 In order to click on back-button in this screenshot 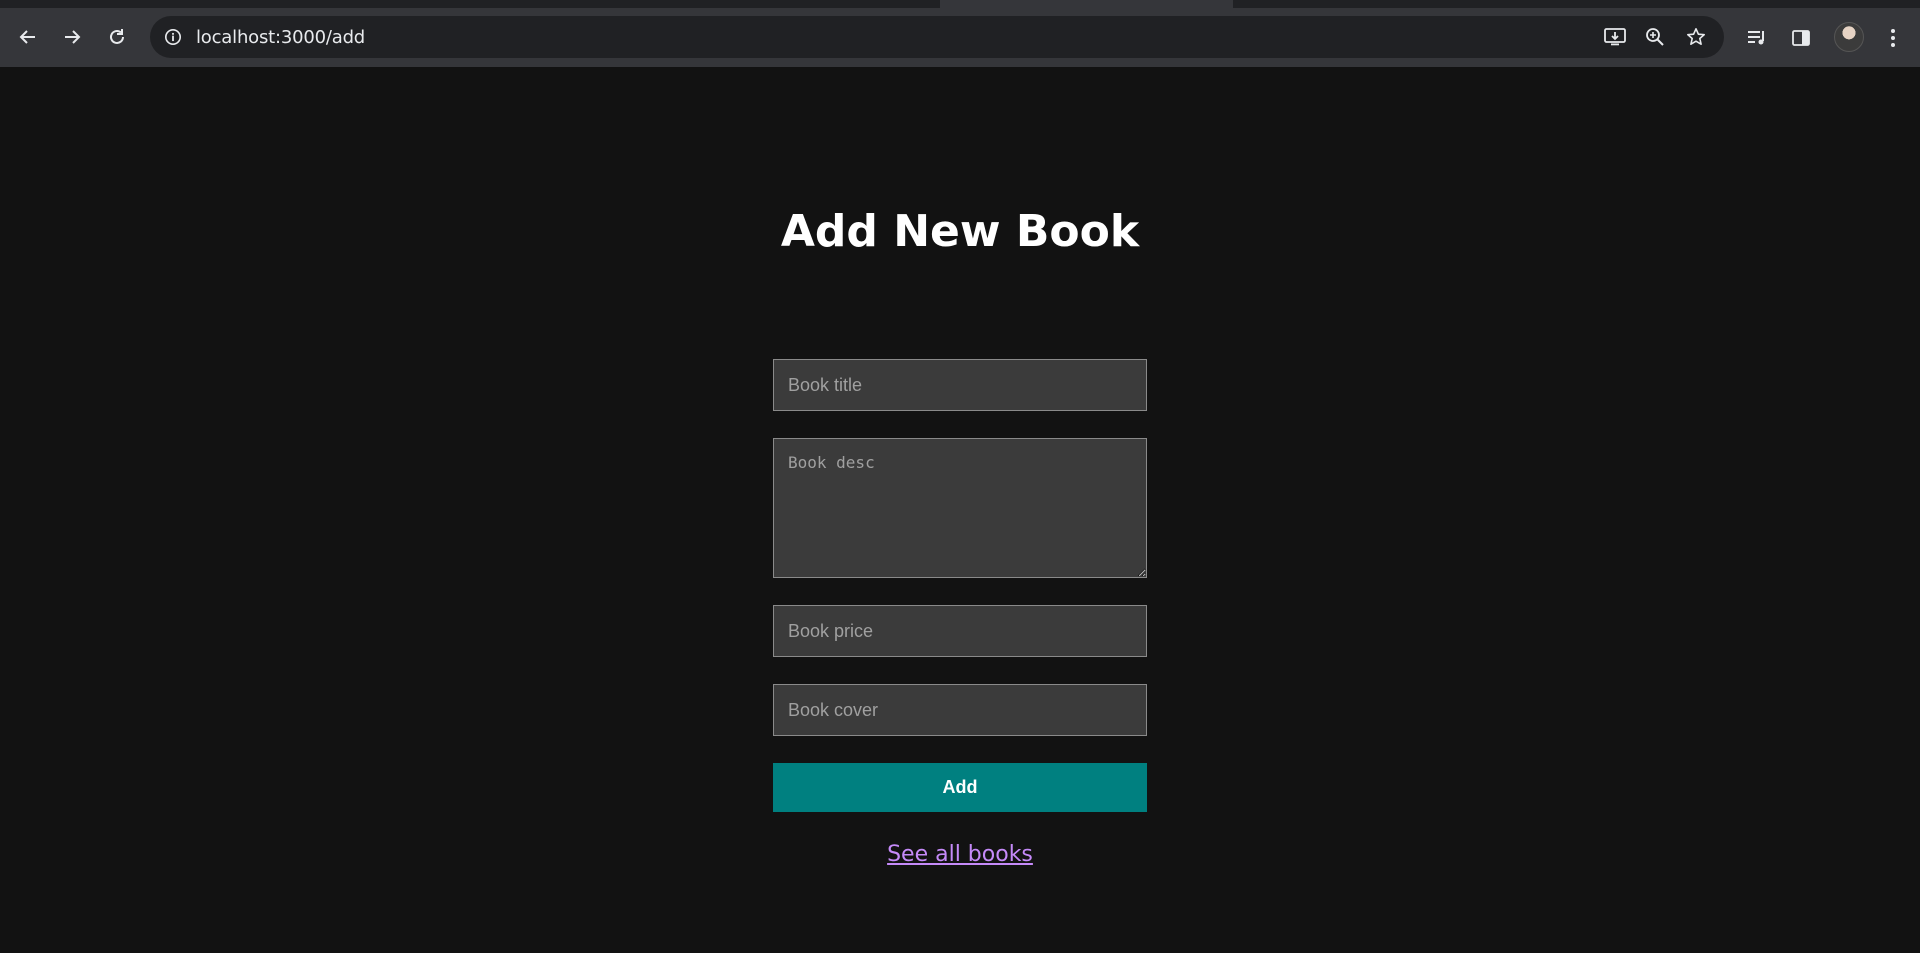, I will do `click(28, 37)`.